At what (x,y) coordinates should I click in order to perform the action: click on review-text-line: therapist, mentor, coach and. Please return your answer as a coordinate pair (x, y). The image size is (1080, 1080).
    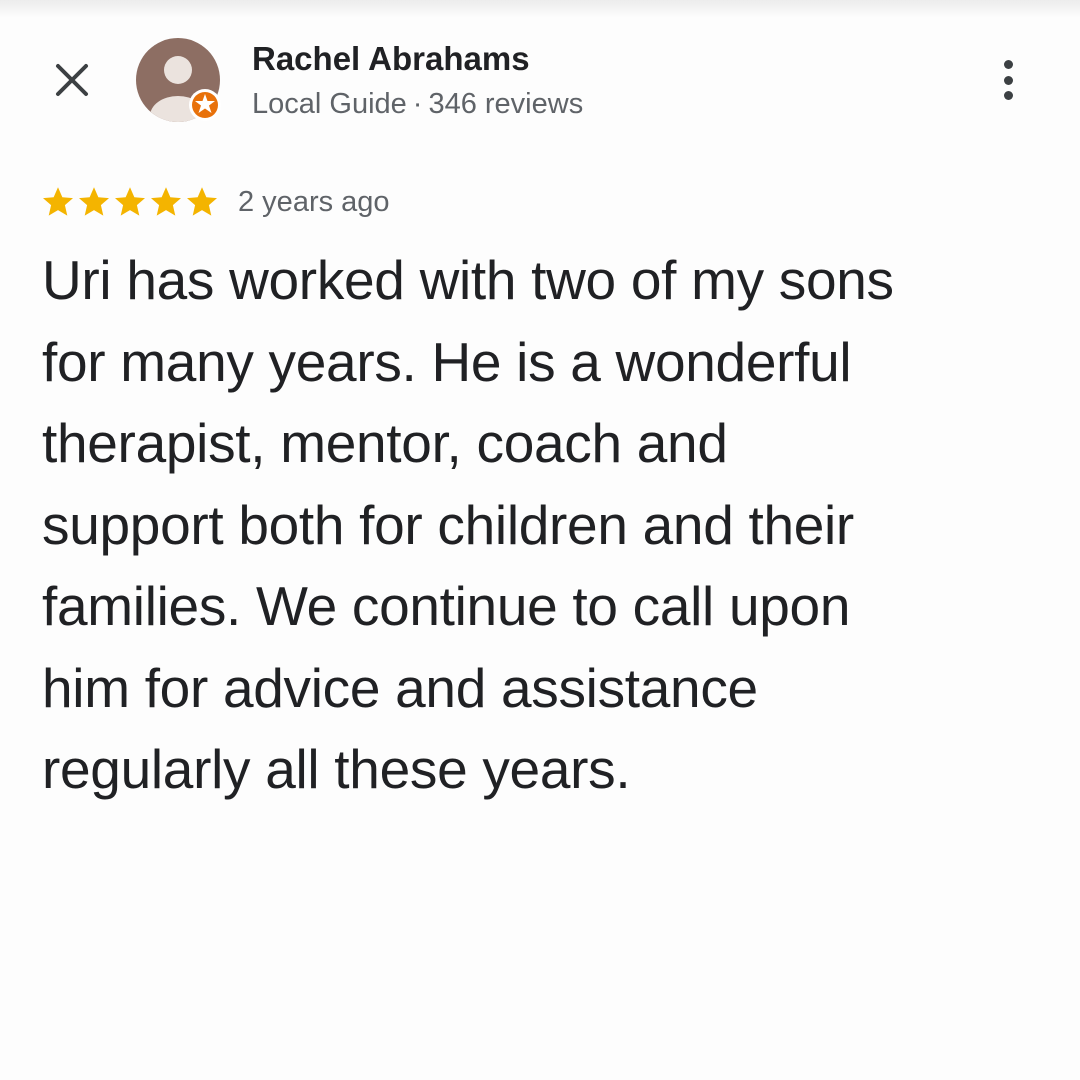
    Looking at the image, I should click on (385, 443).